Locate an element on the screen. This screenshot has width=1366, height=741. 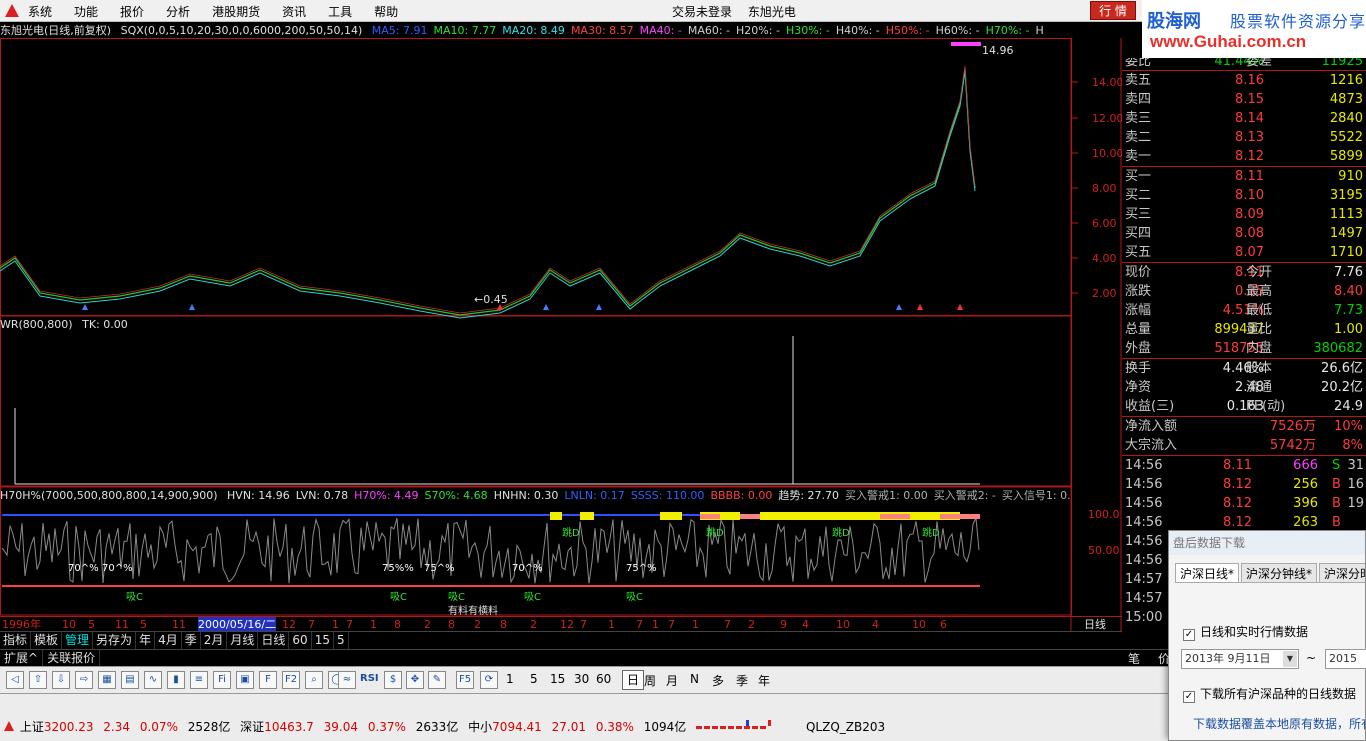
y-tick-label: 6.00 is located at coordinates (1104, 223).